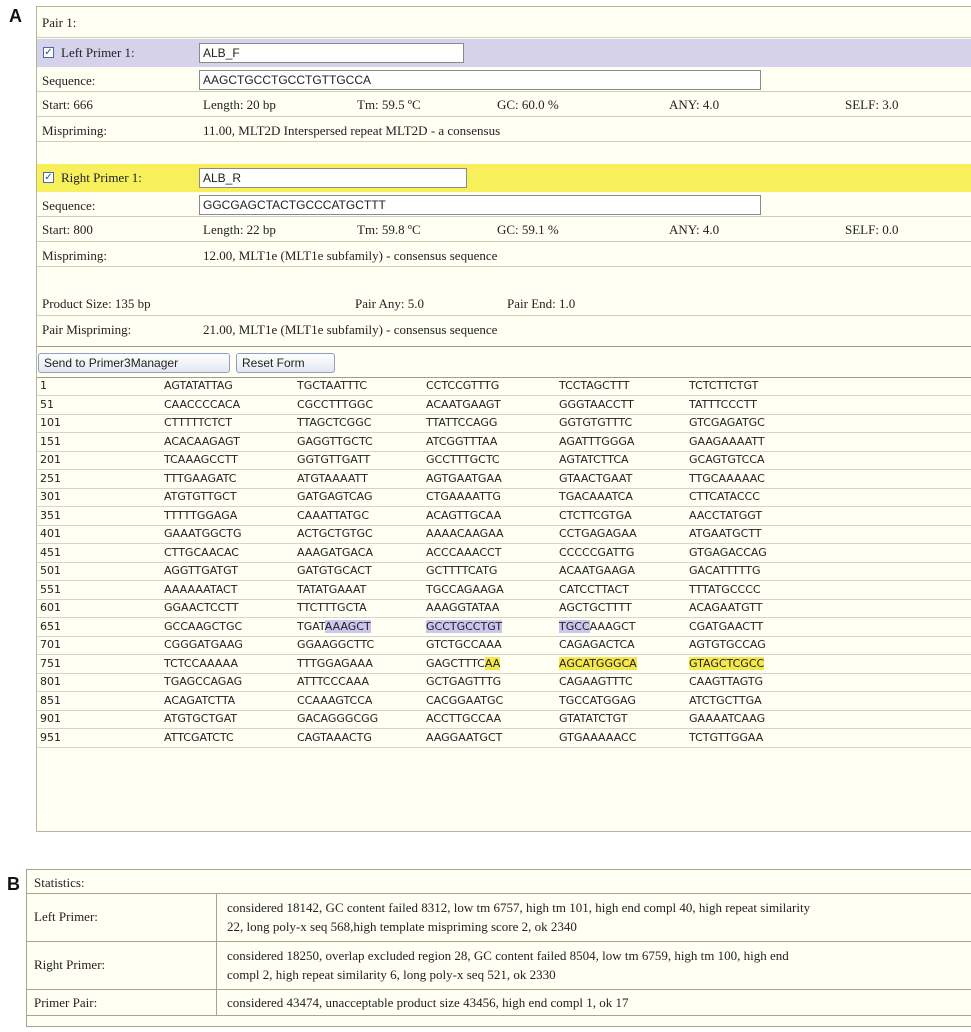 The width and height of the screenshot is (971, 1032). I want to click on sequence-position: 1, so click(43, 385).